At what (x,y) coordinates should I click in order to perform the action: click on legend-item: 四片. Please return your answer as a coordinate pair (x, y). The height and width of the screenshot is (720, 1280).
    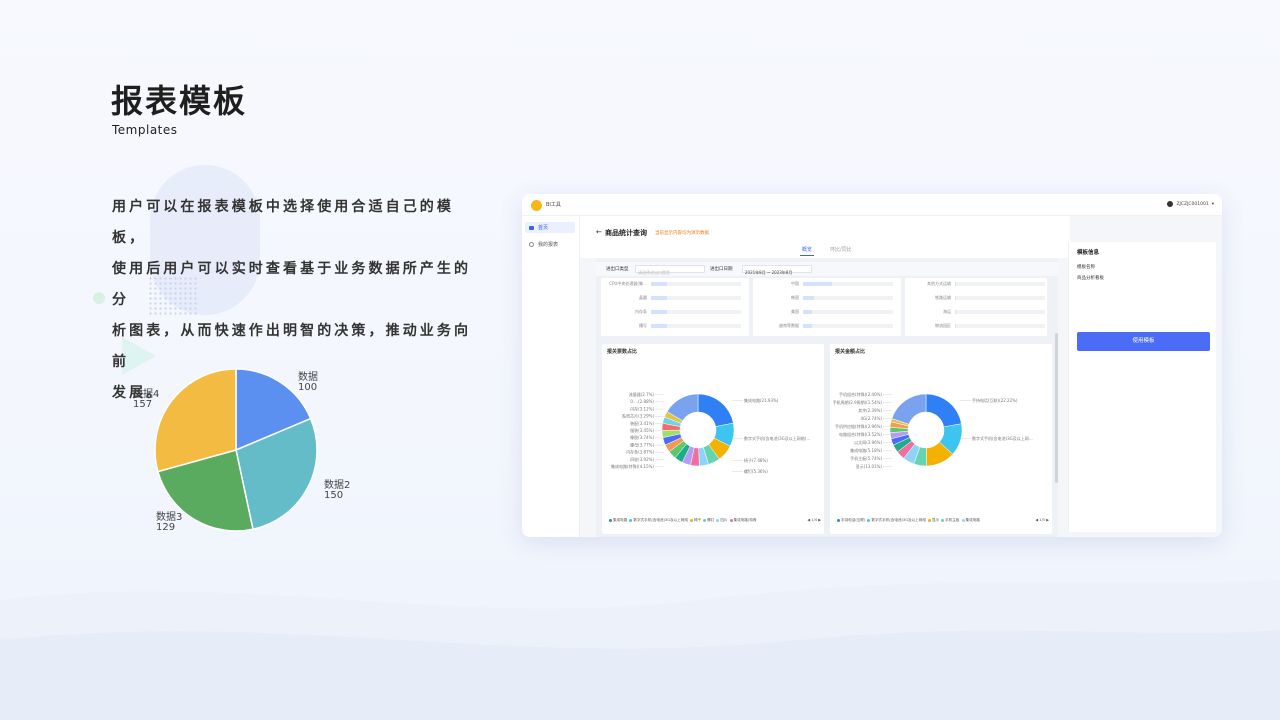
    Looking at the image, I should click on (723, 520).